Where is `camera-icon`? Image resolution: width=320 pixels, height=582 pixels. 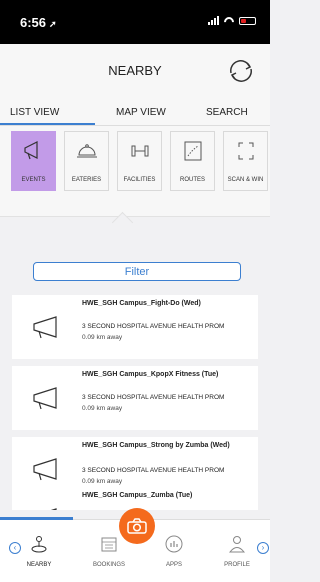
camera-icon is located at coordinates (137, 526).